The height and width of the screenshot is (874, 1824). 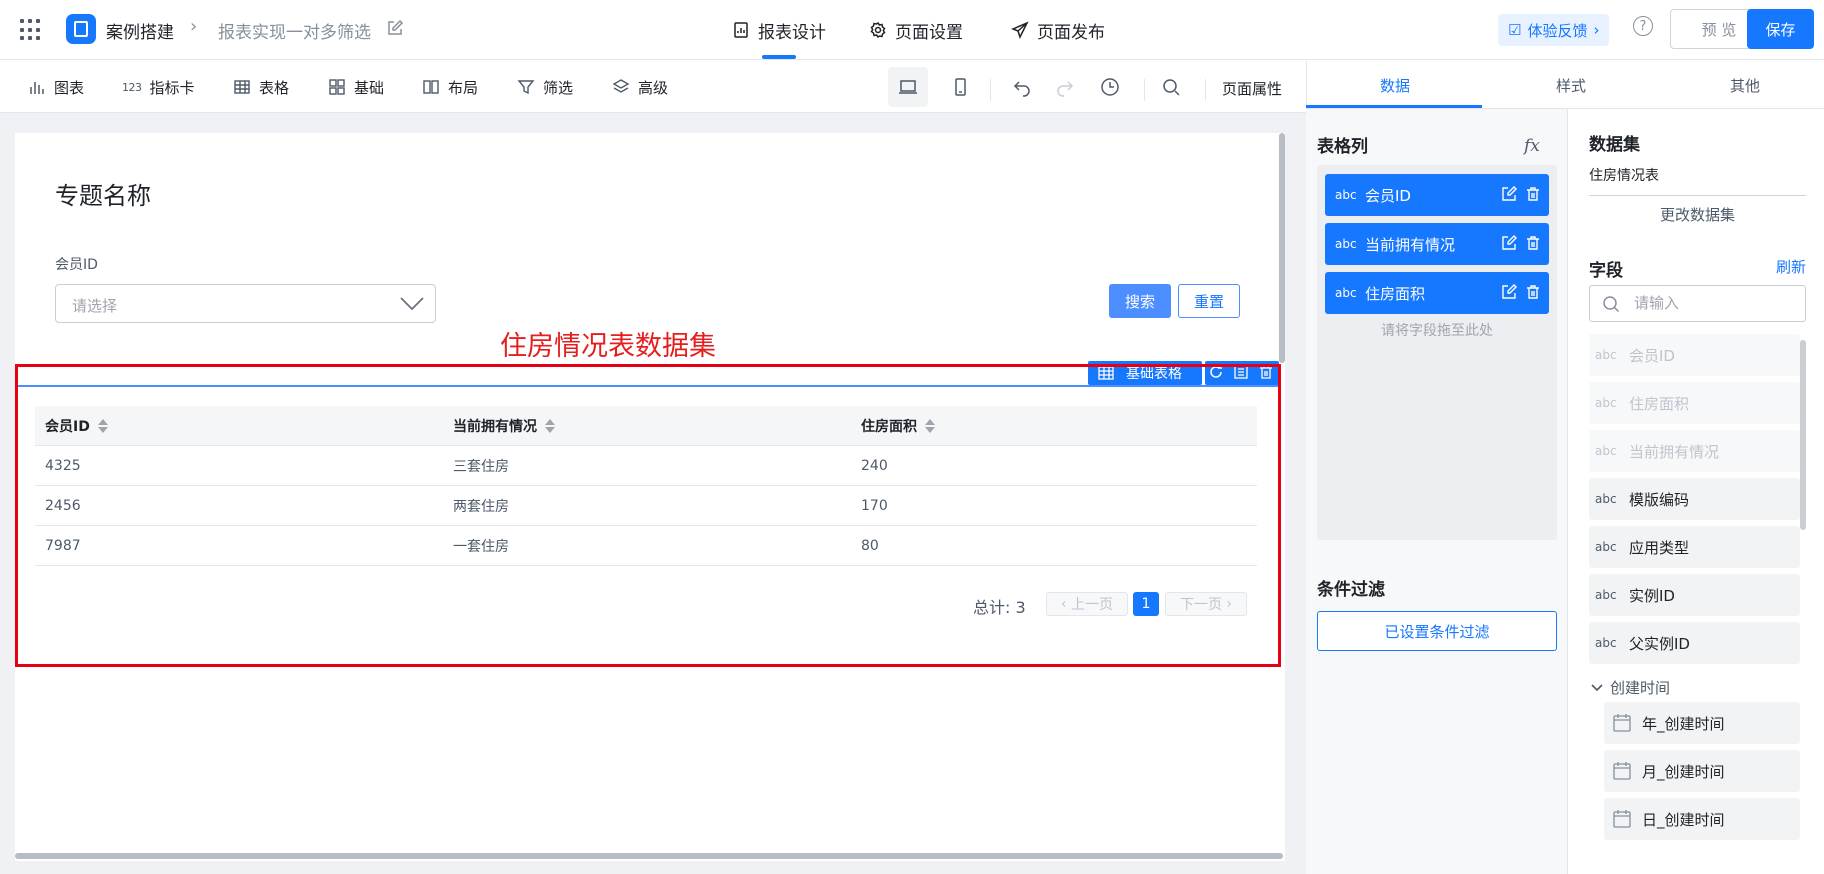 I want to click on search-icon, so click(x=1171, y=87).